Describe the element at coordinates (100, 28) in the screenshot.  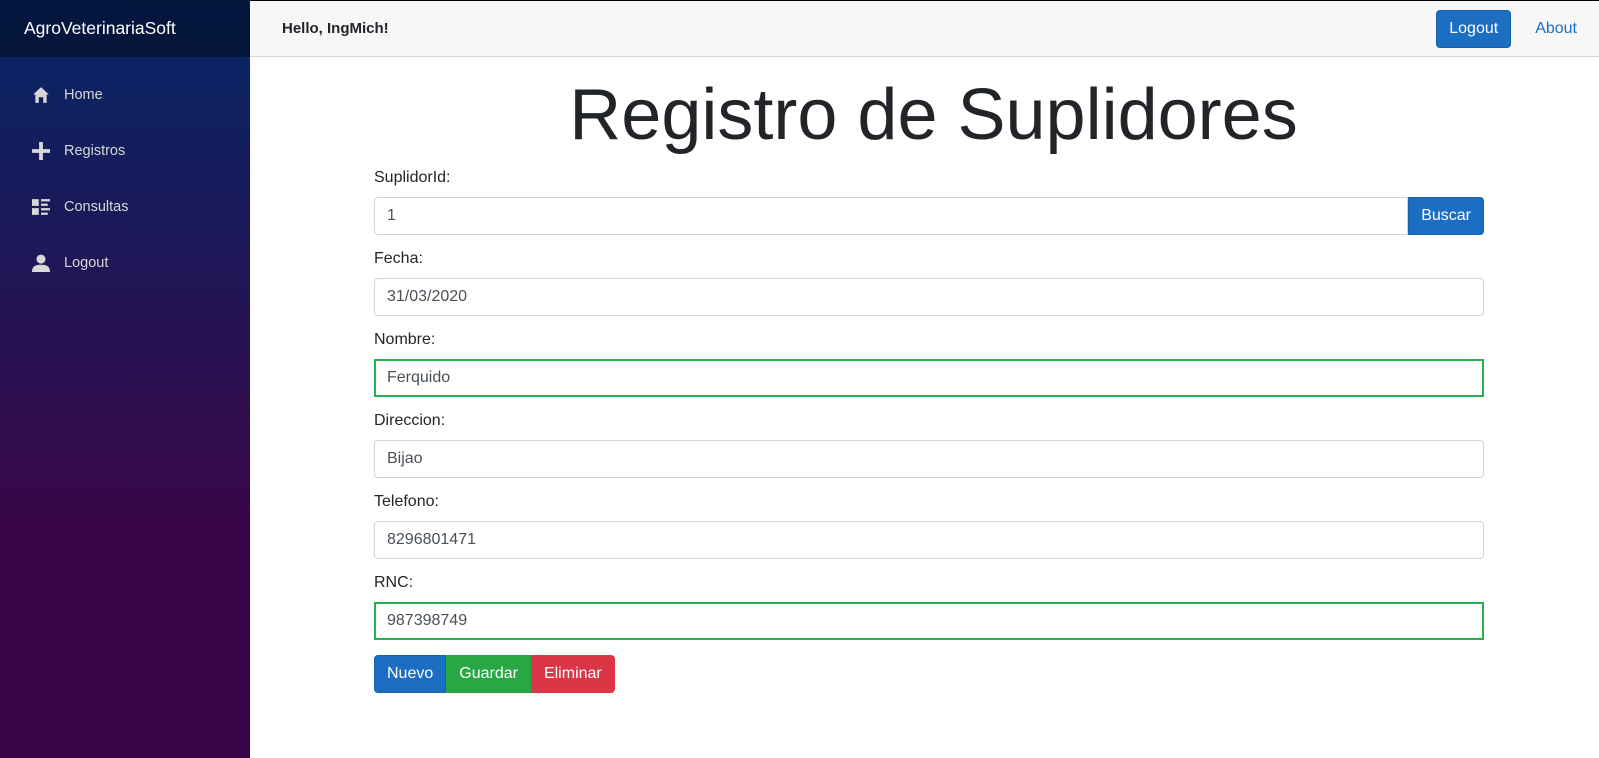
I see `brand-link: AgroVeterinariaSoft` at that location.